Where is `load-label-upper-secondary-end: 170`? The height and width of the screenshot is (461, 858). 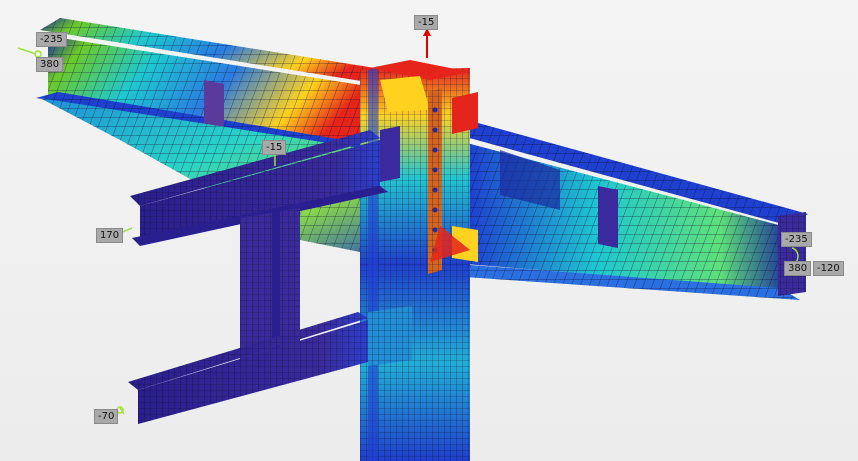 load-label-upper-secondary-end: 170 is located at coordinates (110, 235).